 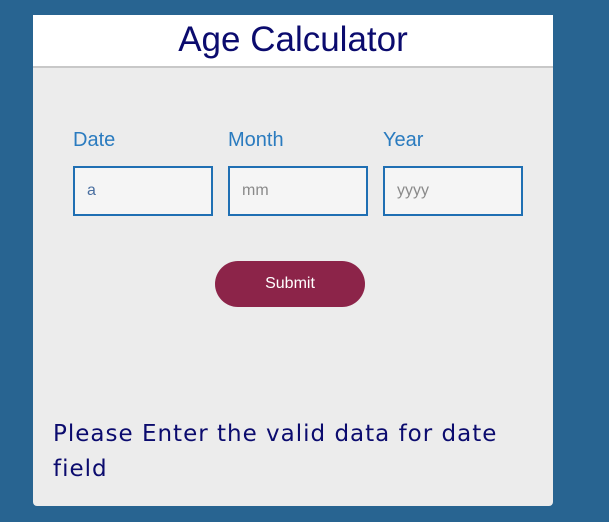 I want to click on month-label: Month, so click(x=256, y=140).